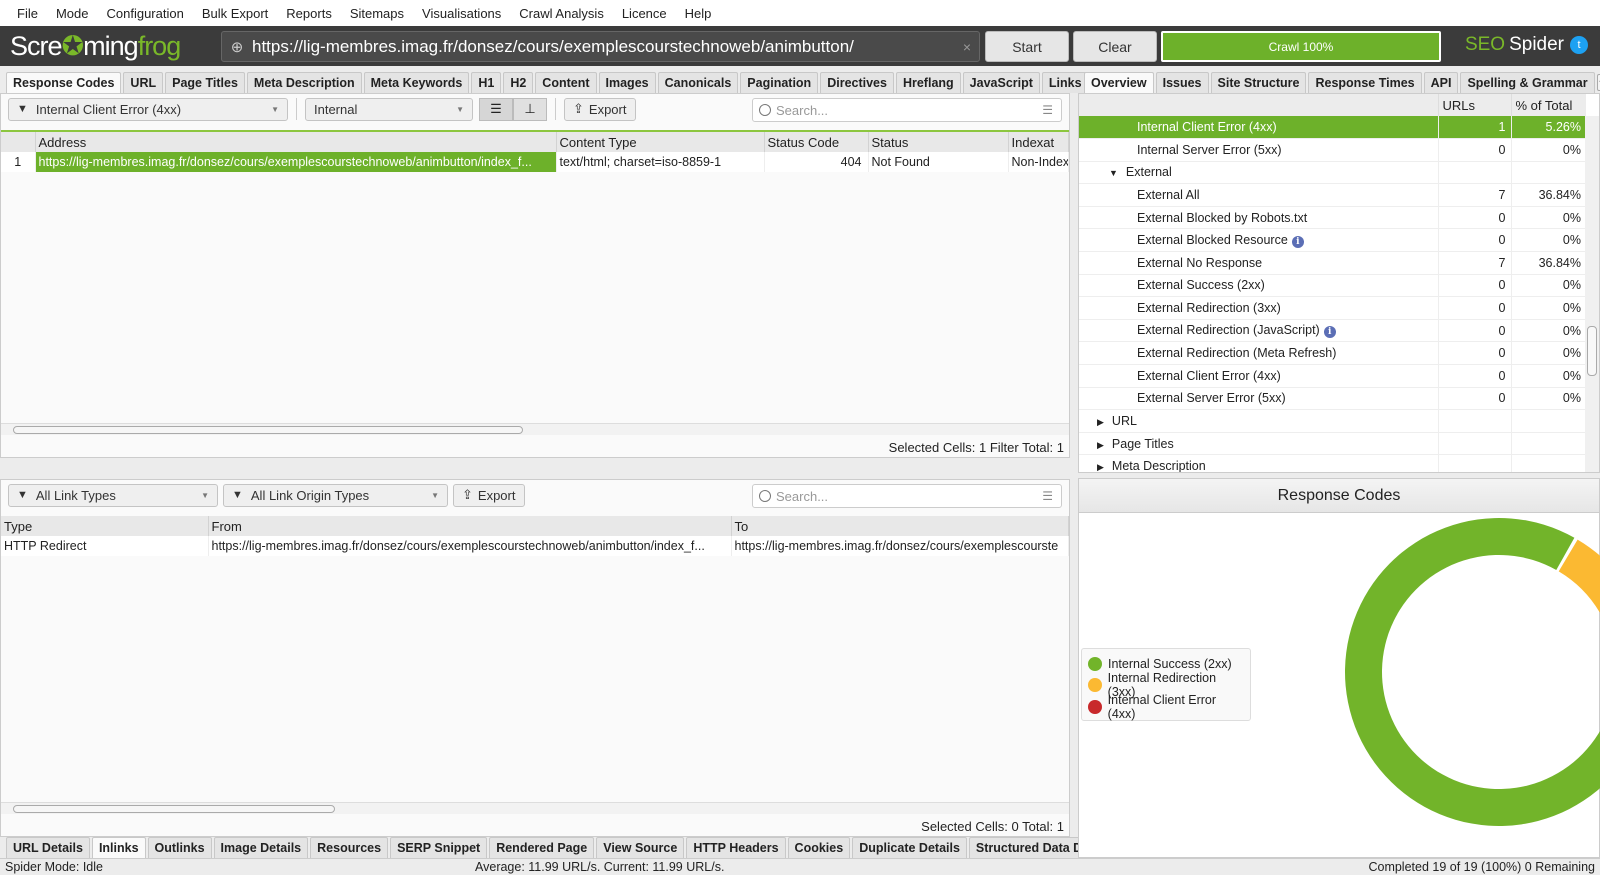 Image resolution: width=1600 pixels, height=875 pixels. What do you see at coordinates (179, 847) in the screenshot?
I see `tab-outlinks: Outlinks` at bounding box center [179, 847].